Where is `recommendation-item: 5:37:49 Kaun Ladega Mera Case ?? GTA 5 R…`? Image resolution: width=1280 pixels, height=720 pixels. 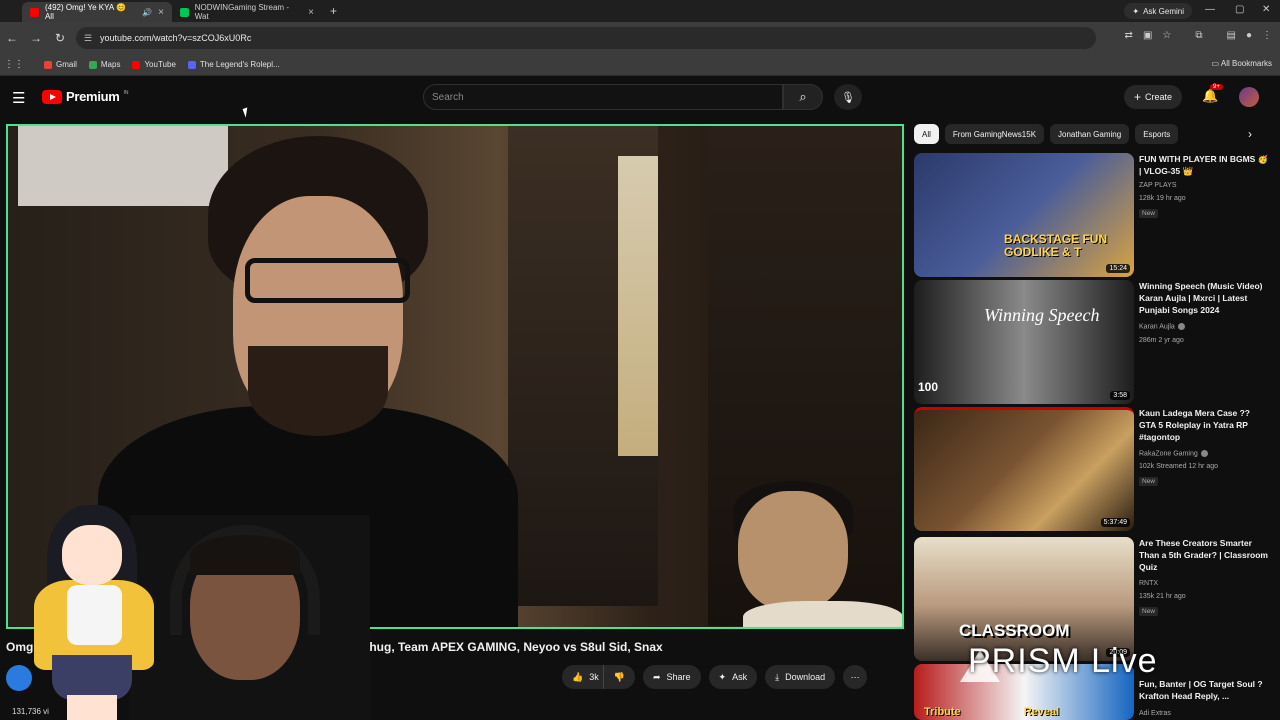
recommendation-item: 5:37:49 Kaun Ladega Mera Case ?? GTA 5 R… is located at coordinates (1094, 469).